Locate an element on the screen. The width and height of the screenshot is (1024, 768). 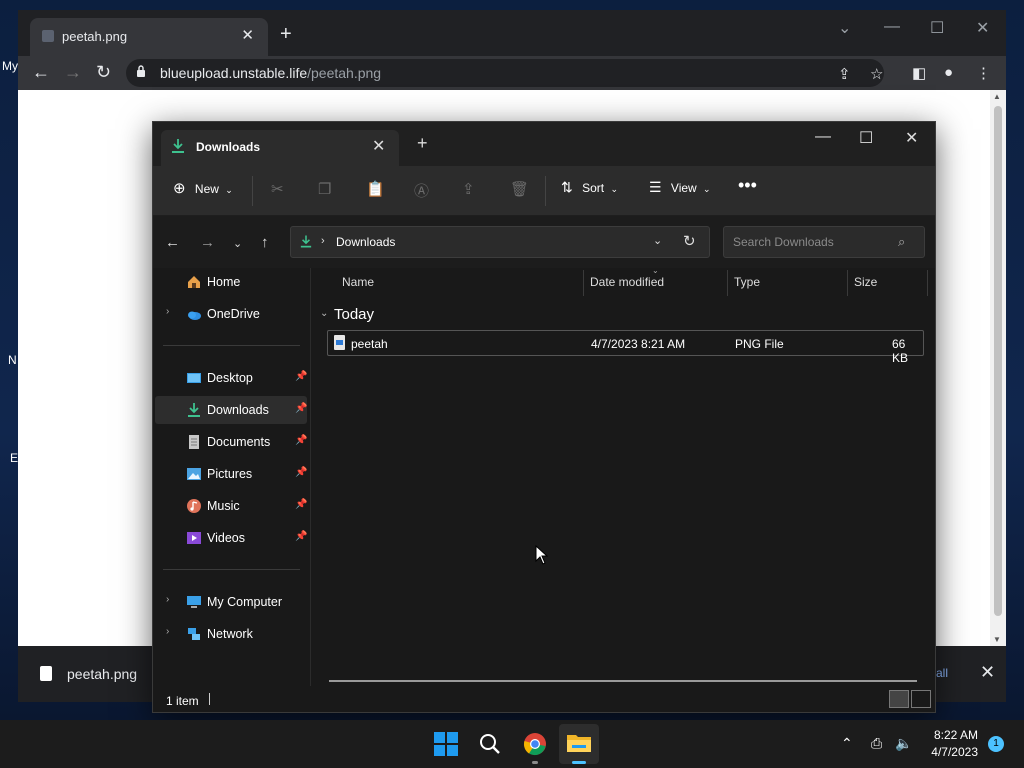
desktop-icon-label: E is located at coordinates (14, 458).